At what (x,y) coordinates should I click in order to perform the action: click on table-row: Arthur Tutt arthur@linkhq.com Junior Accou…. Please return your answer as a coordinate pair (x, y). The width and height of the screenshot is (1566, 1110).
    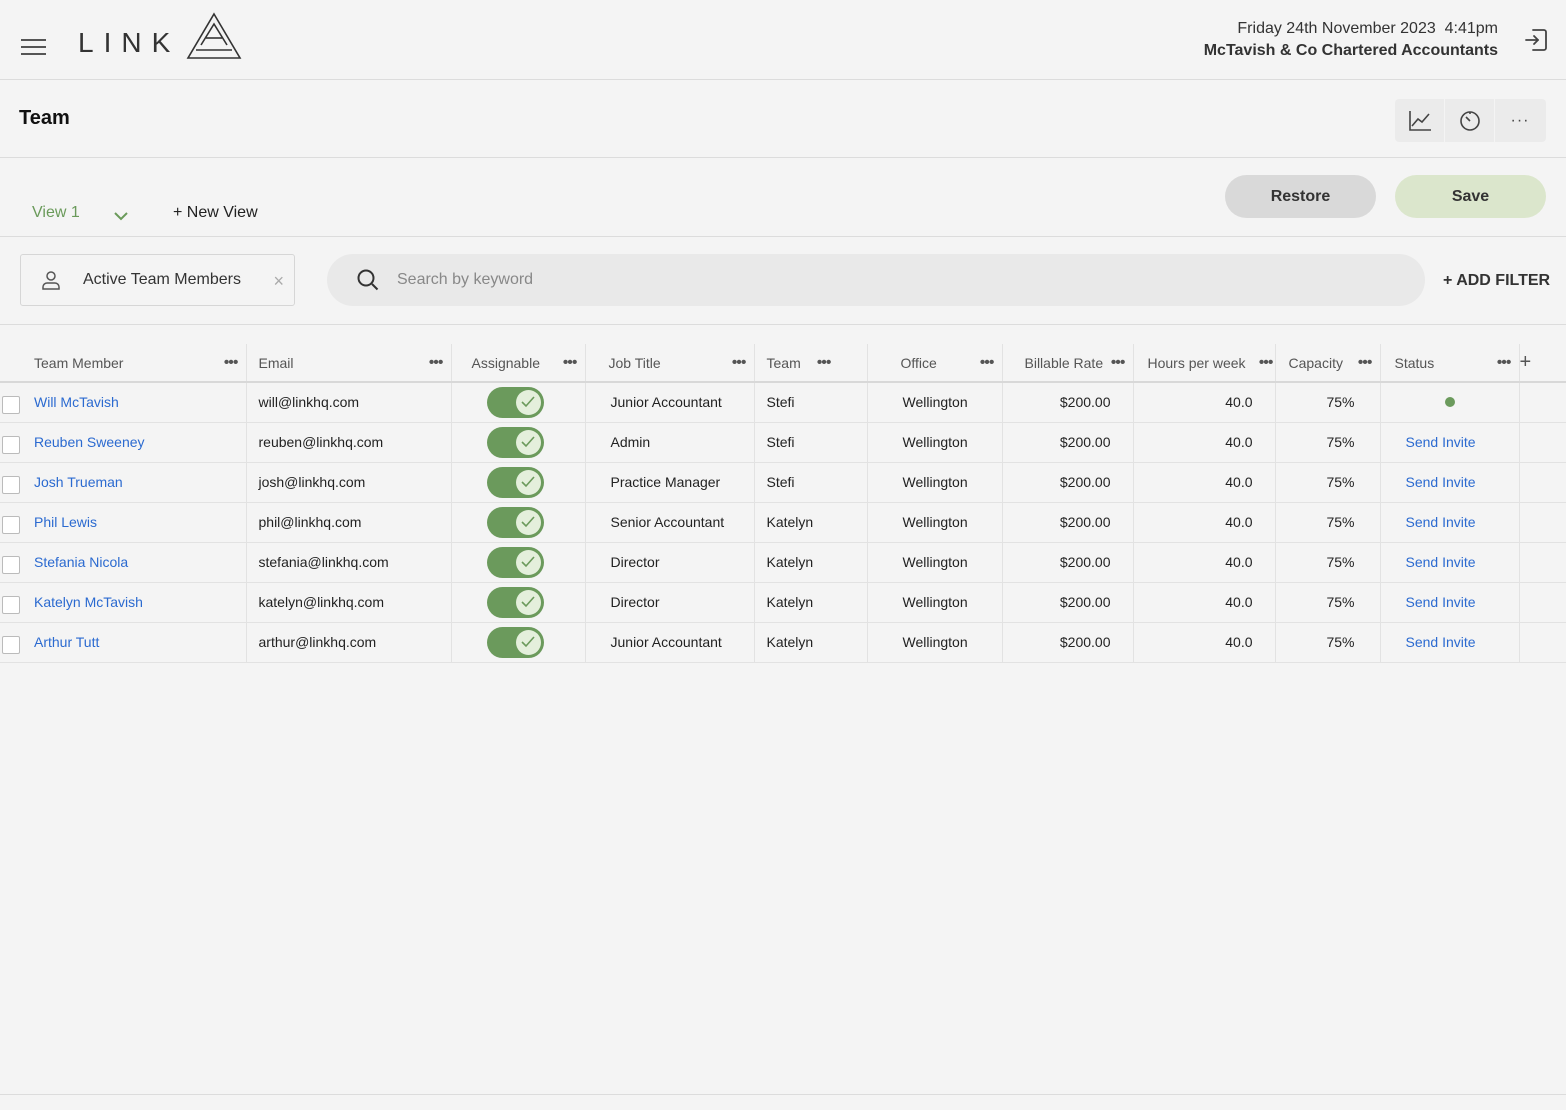
    Looking at the image, I should click on (783, 642).